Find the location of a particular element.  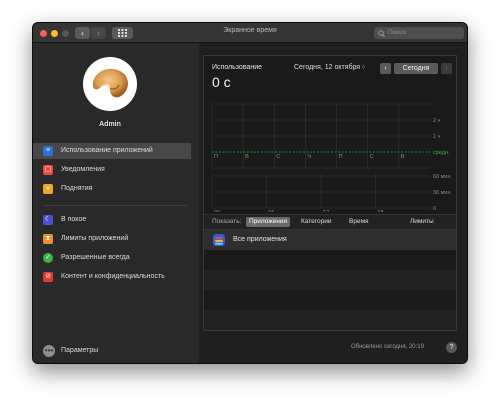

sidebar-item-label: Контент и конфиденциальность is located at coordinates (113, 276).